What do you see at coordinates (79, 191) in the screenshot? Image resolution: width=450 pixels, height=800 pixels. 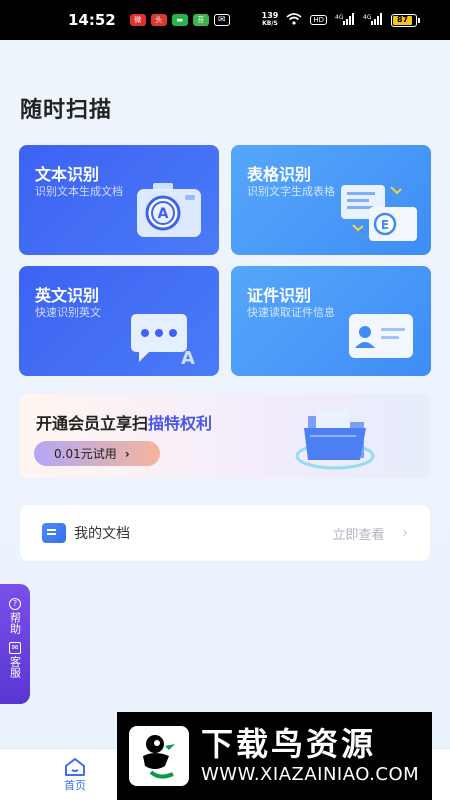 I see `card-subtitle: 识别文本生成文档` at bounding box center [79, 191].